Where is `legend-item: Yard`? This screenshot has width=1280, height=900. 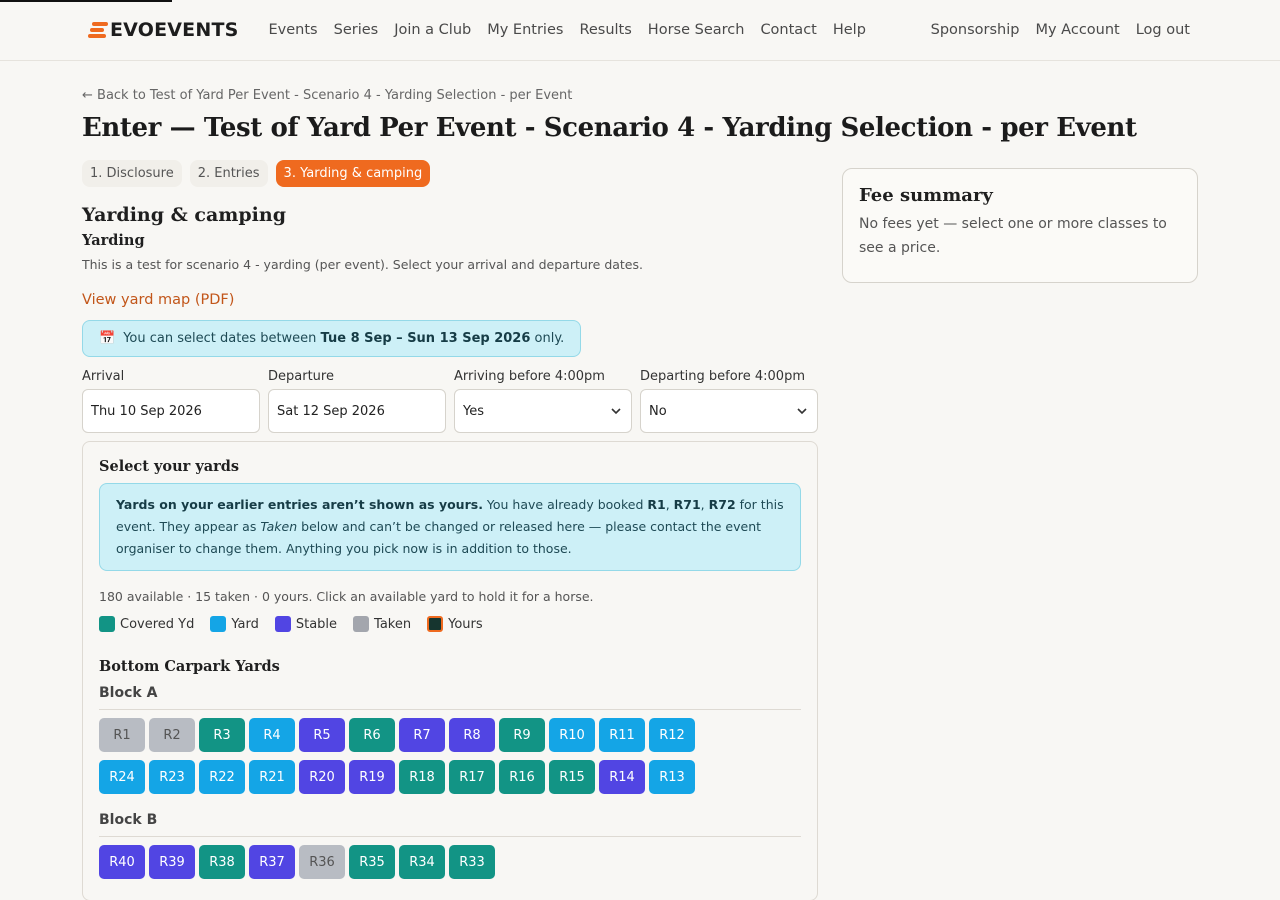
legend-item: Yard is located at coordinates (234, 624).